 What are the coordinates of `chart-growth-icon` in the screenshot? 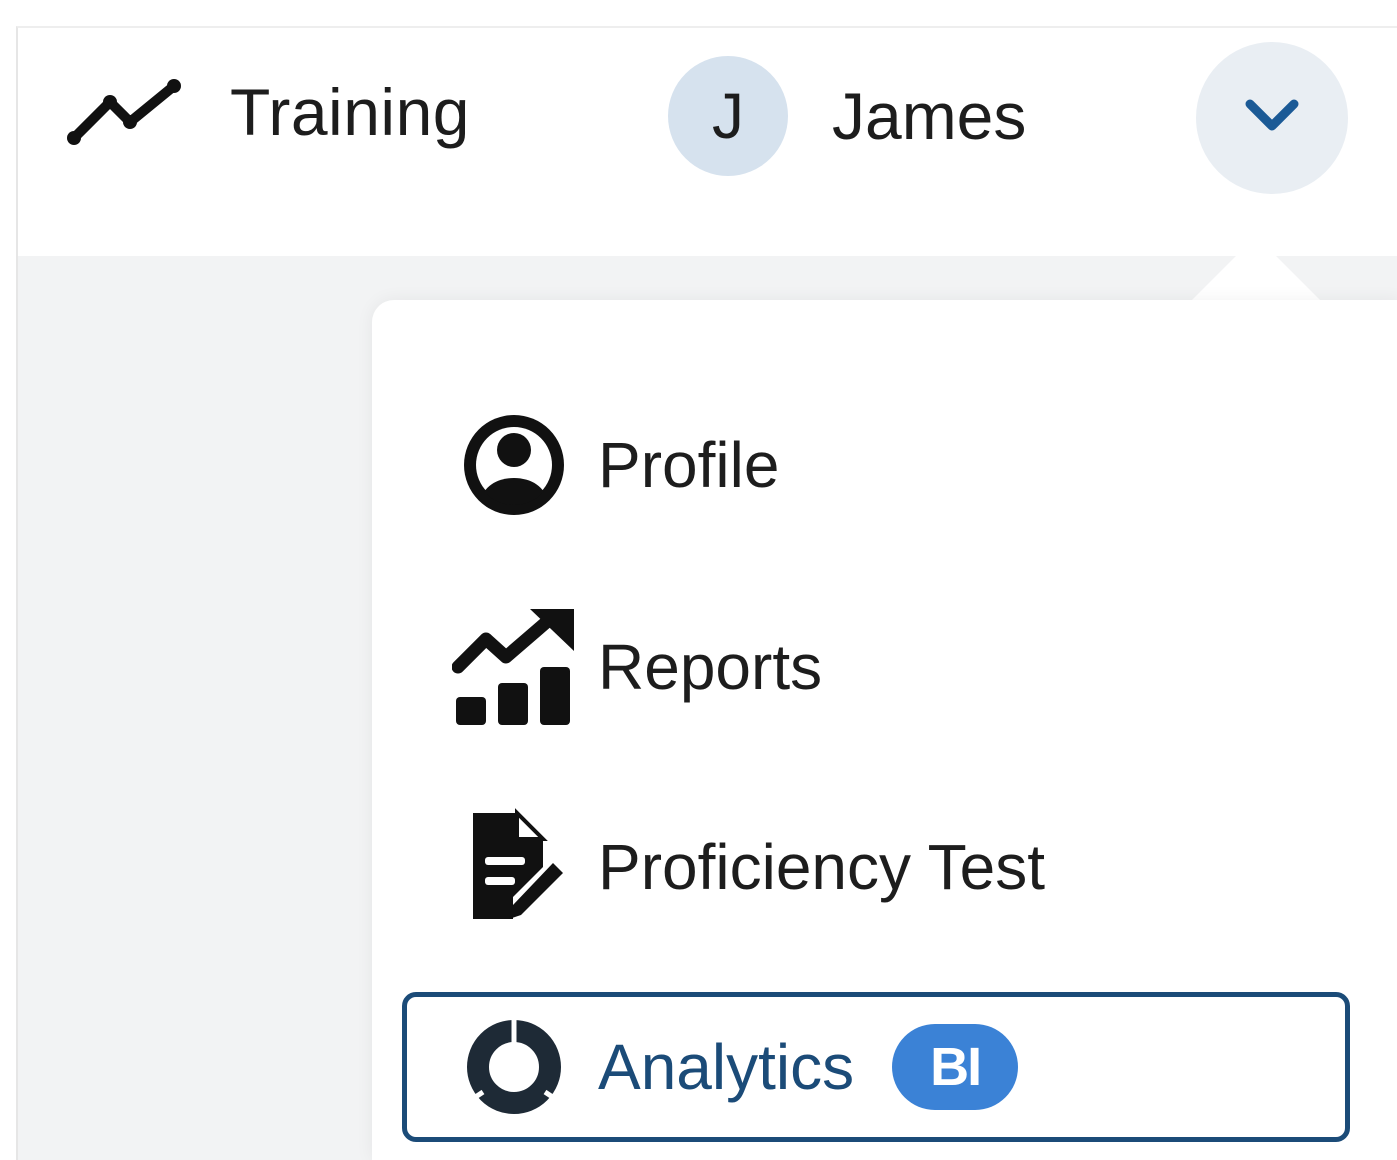 It's located at (514, 667).